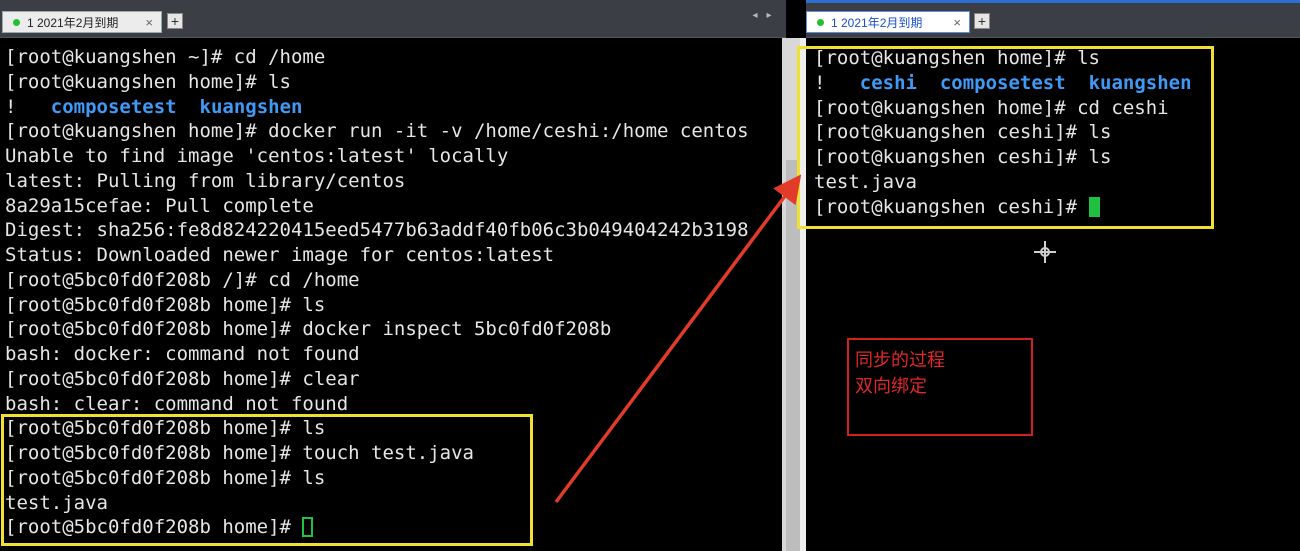 The width and height of the screenshot is (1300, 551). What do you see at coordinates (678, 339) in the screenshot?
I see `sync-arrow` at bounding box center [678, 339].